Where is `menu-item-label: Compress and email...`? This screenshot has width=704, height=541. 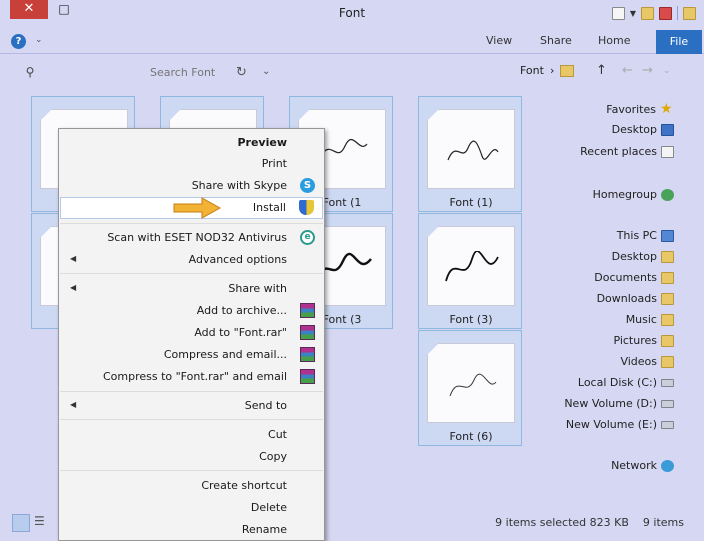
menu-item-label: Compress and email... is located at coordinates (225, 354).